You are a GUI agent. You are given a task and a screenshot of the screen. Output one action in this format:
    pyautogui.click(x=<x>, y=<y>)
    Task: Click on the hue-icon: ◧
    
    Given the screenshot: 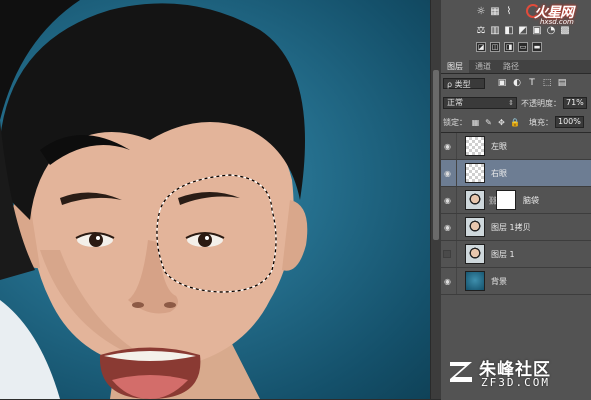 What is the action you would take?
    pyautogui.click(x=509, y=30)
    